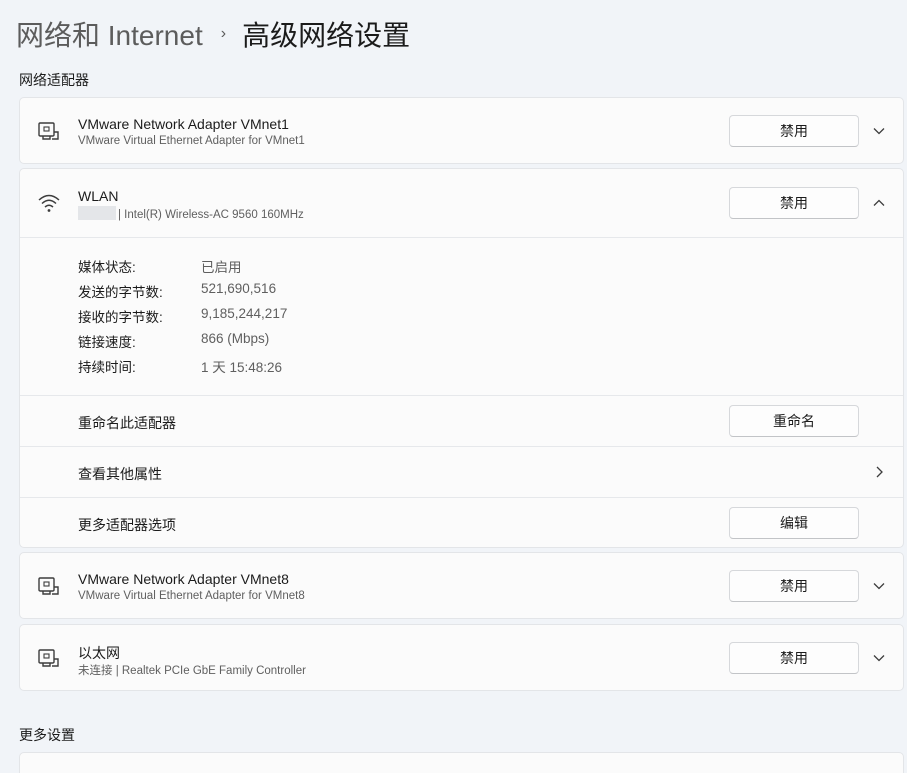 The height and width of the screenshot is (773, 907). What do you see at coordinates (49, 203) in the screenshot?
I see `wifi-icon` at bounding box center [49, 203].